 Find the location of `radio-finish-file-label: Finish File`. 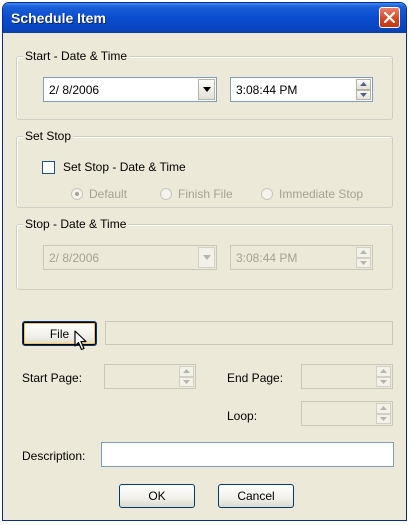

radio-finish-file-label: Finish File is located at coordinates (205, 194).